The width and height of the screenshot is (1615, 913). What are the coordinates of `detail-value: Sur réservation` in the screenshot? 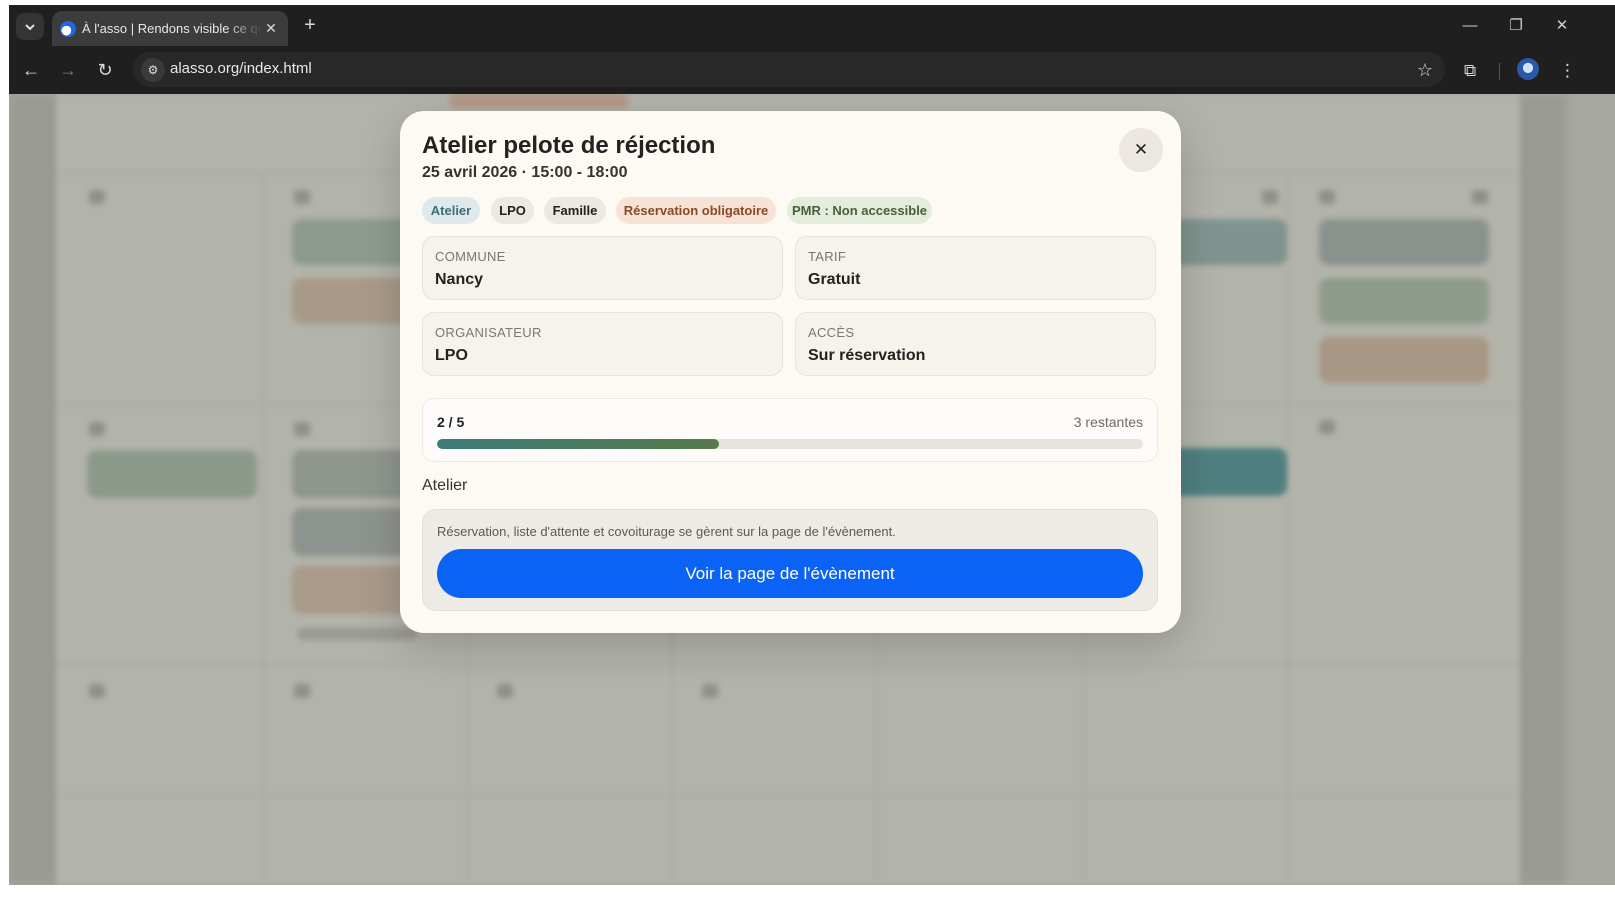 It's located at (867, 355).